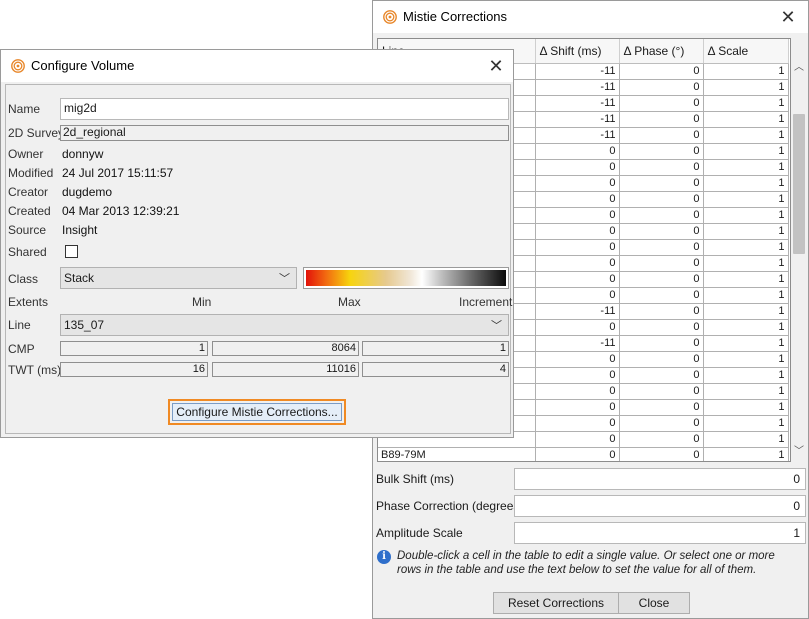  What do you see at coordinates (660, 506) in the screenshot?
I see `phase-correction-input: 0` at bounding box center [660, 506].